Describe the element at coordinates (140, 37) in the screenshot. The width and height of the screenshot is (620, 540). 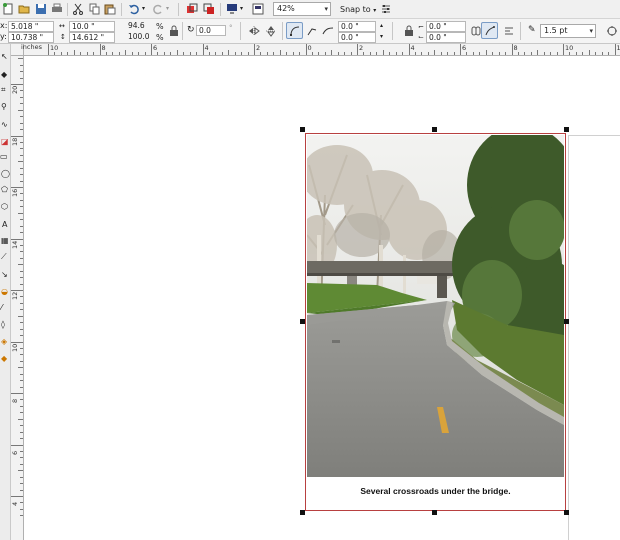
I see `scale-y-field: 100.0` at that location.